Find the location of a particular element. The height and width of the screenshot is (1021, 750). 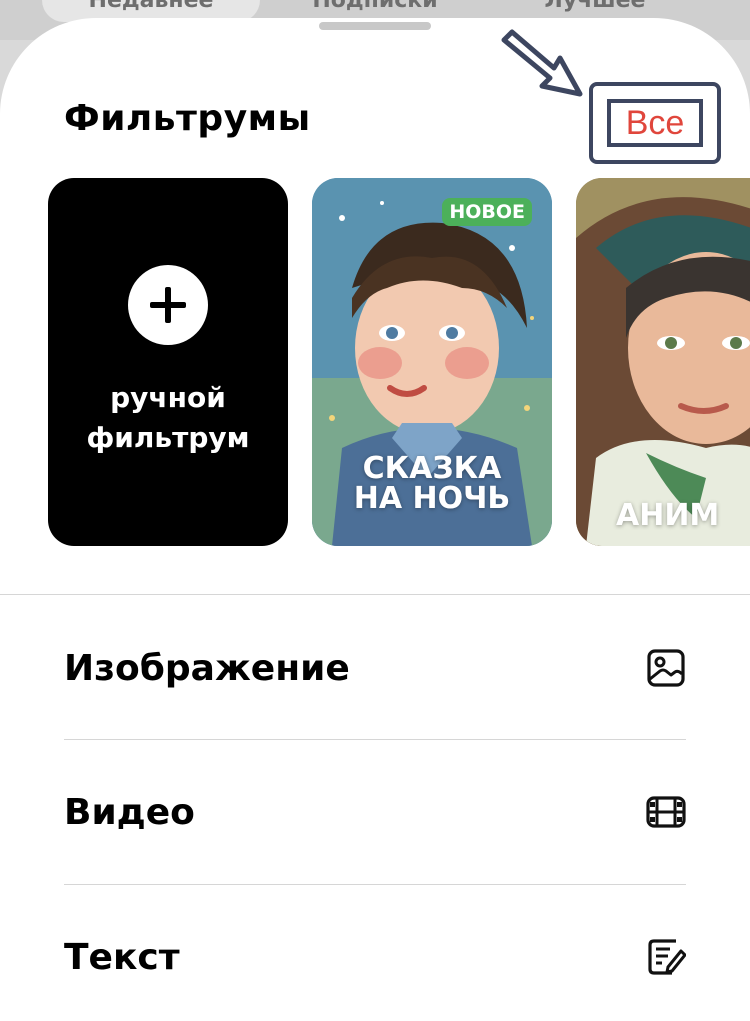

fairy-tale-caption-line1: СКАЗКА is located at coordinates (432, 468).